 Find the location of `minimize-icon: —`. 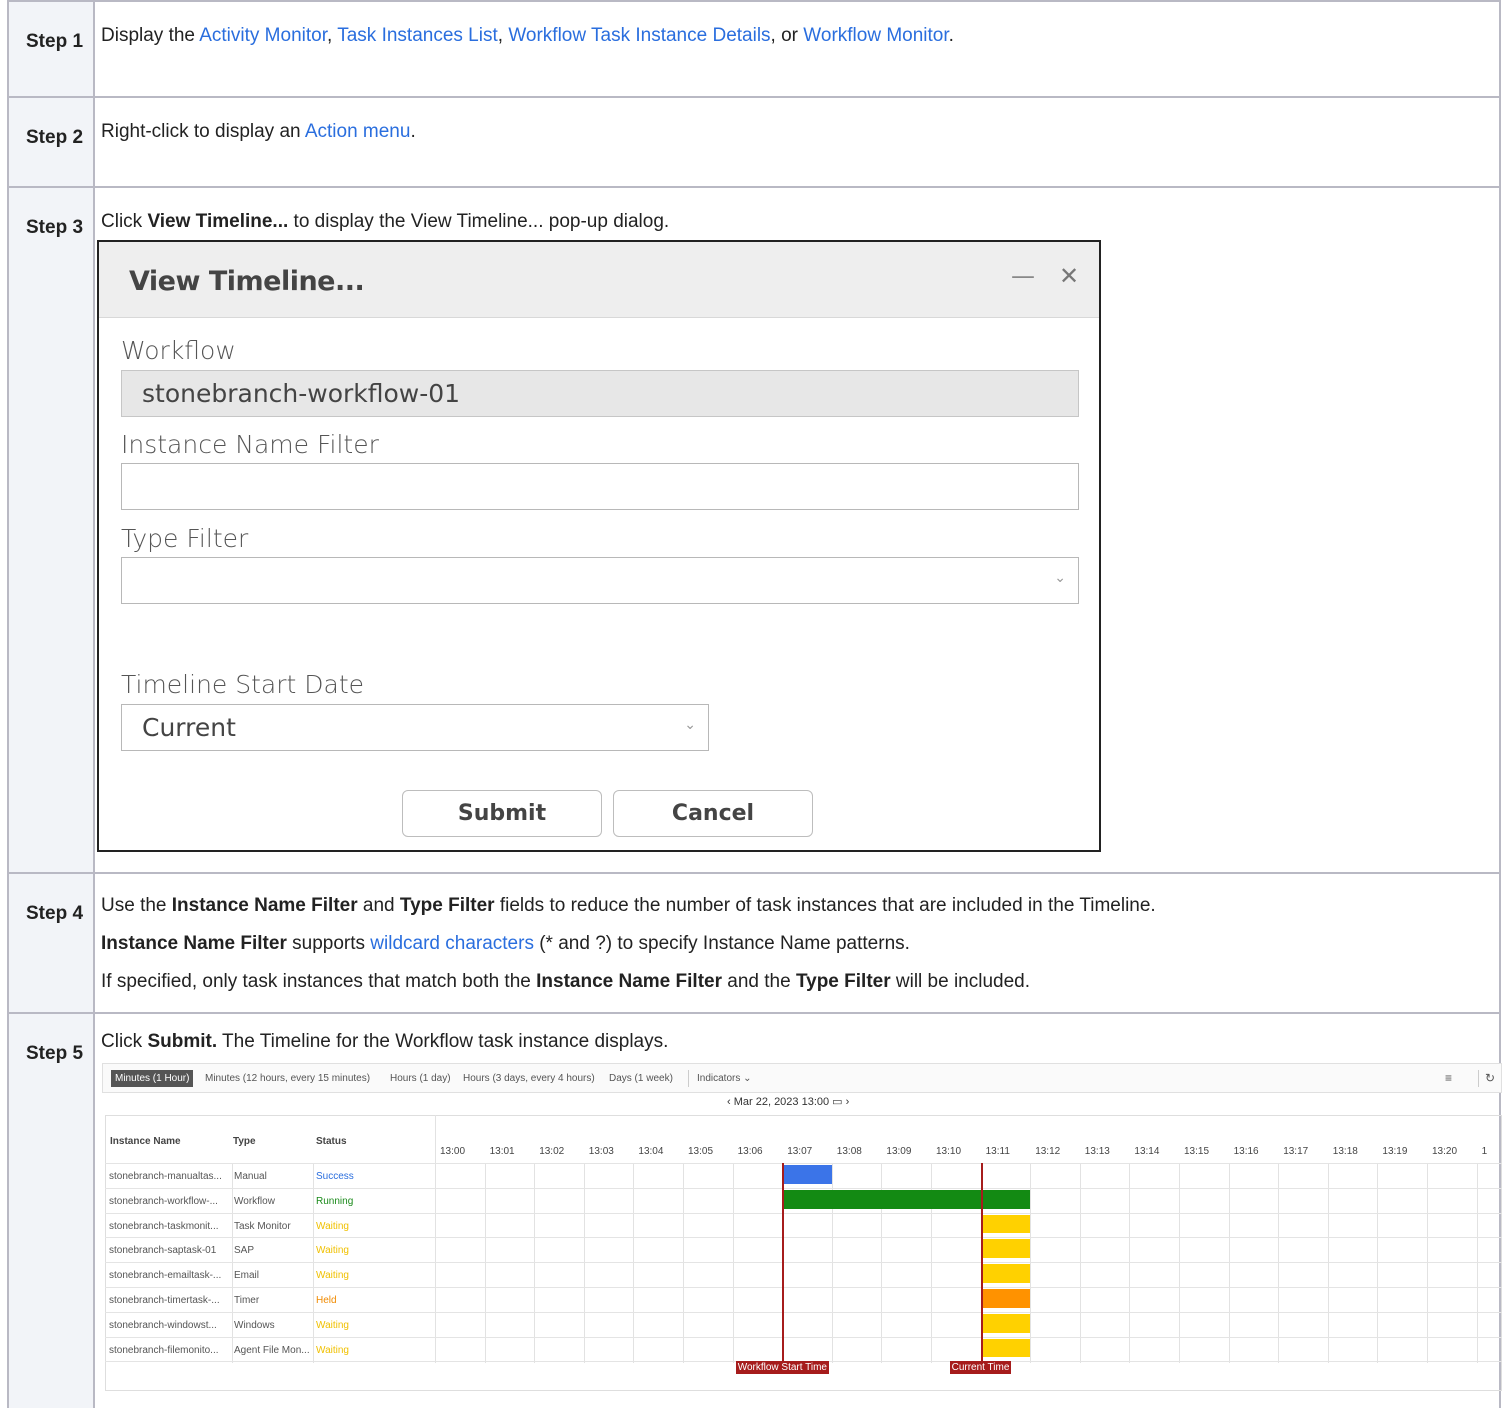

minimize-icon: — is located at coordinates (1023, 276).